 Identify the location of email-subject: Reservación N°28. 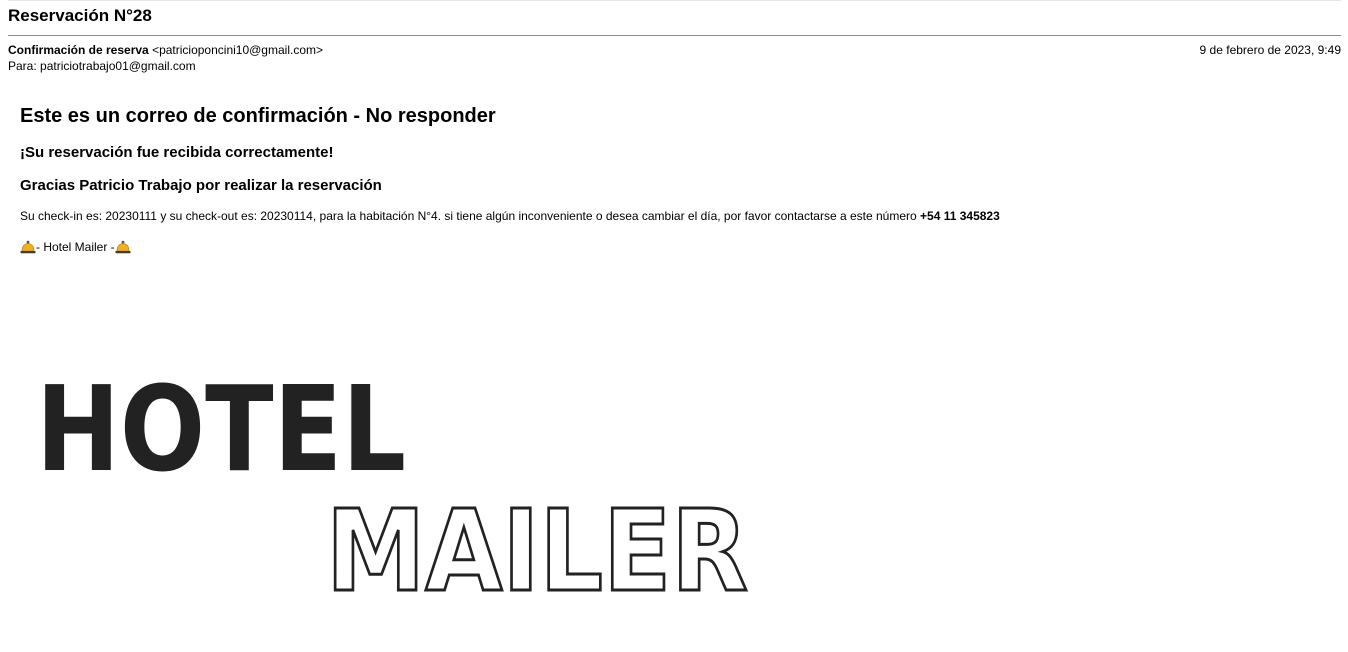
(80, 15).